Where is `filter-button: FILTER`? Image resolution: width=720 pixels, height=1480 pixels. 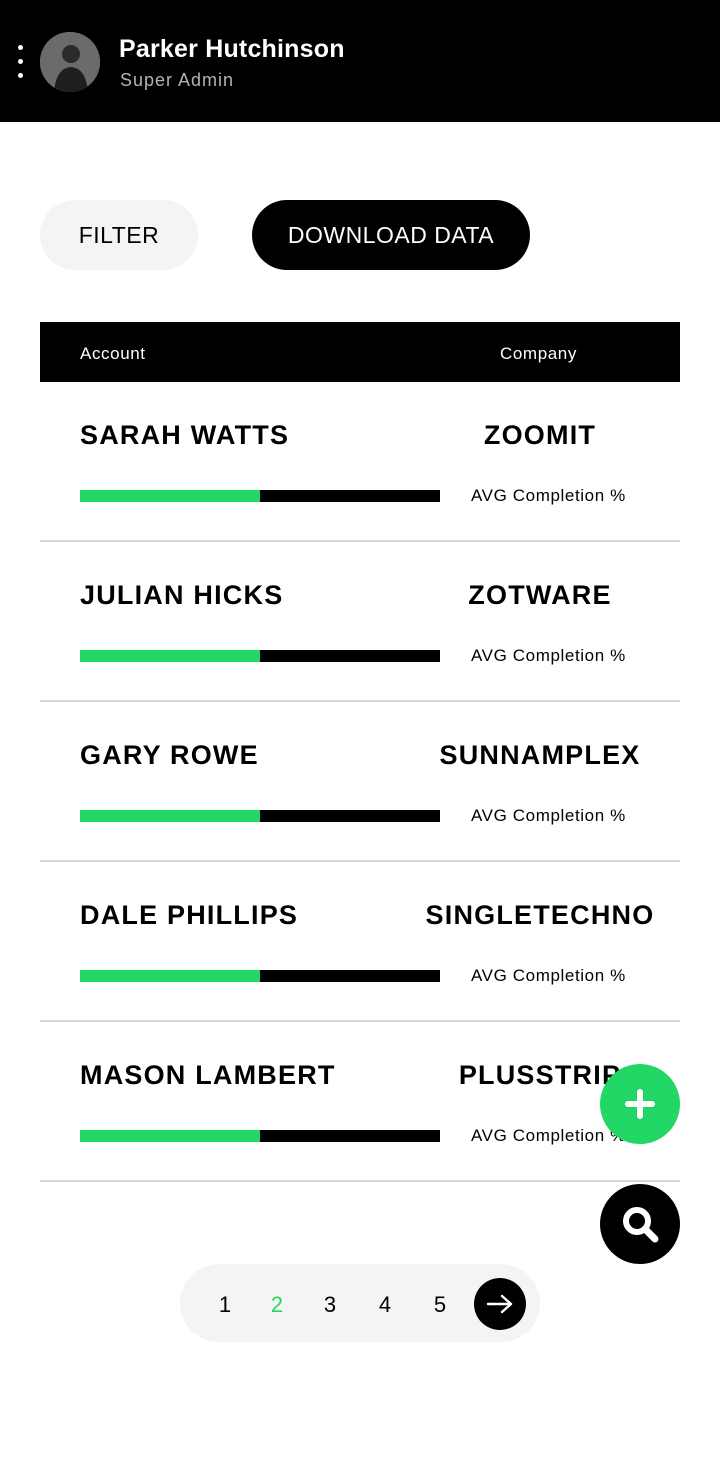 filter-button: FILTER is located at coordinates (119, 235).